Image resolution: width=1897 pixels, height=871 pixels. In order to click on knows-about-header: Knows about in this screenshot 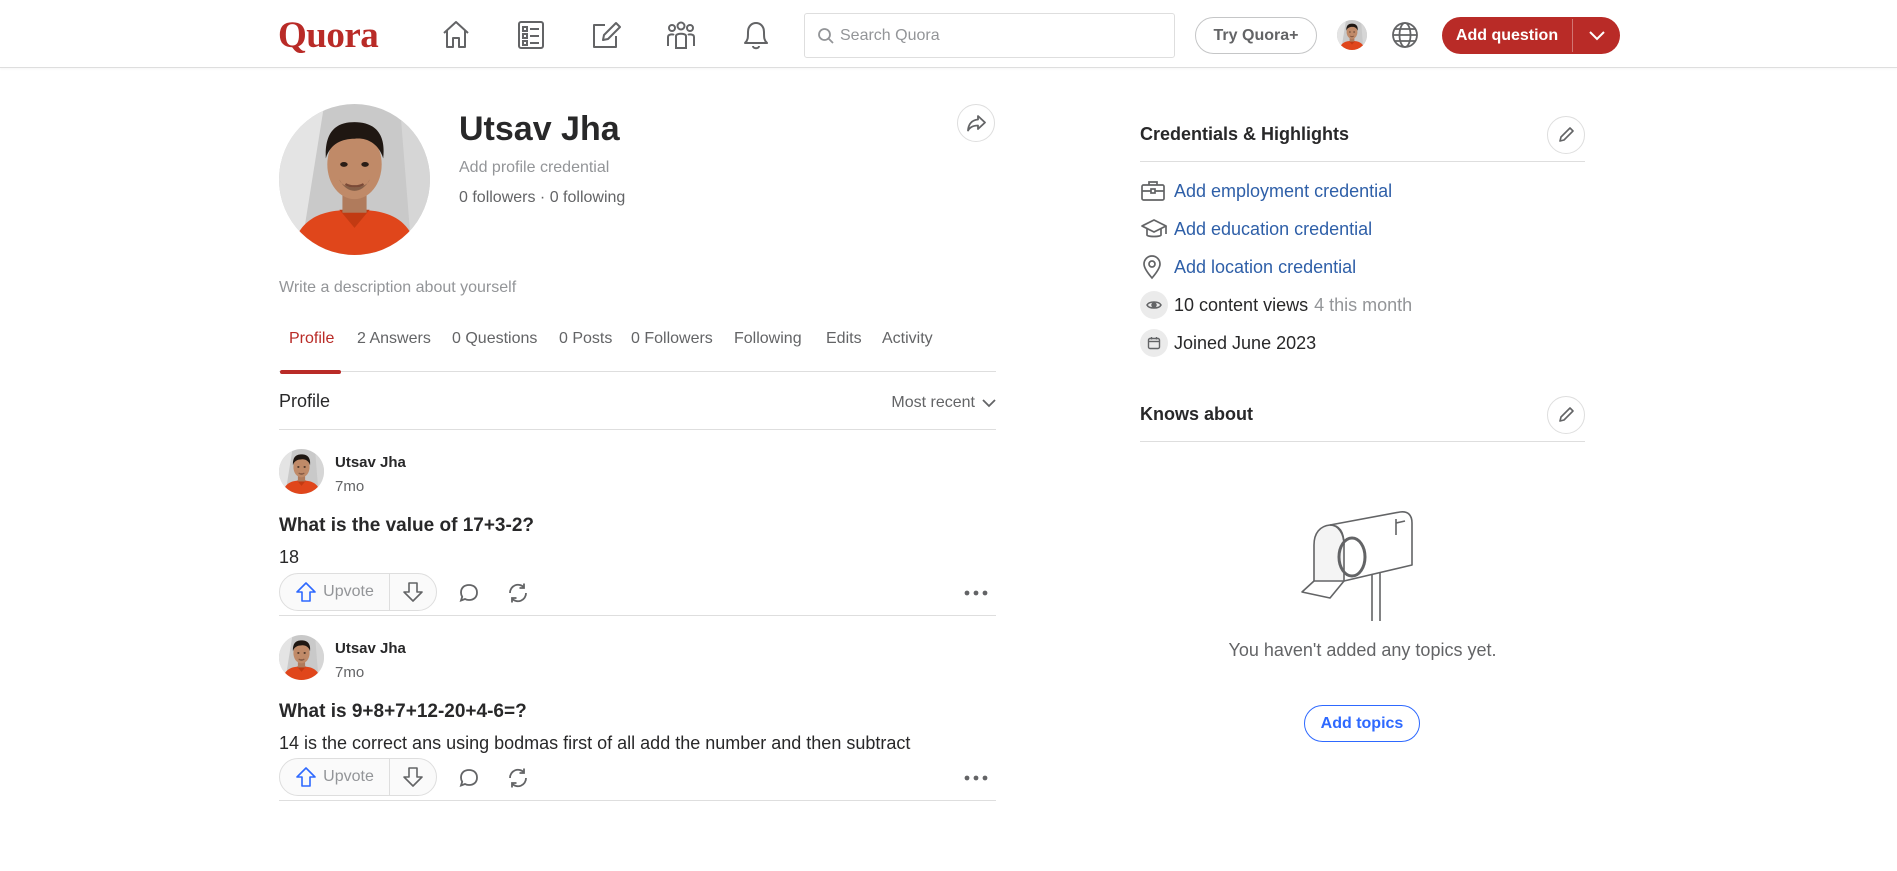, I will do `click(1362, 413)`.